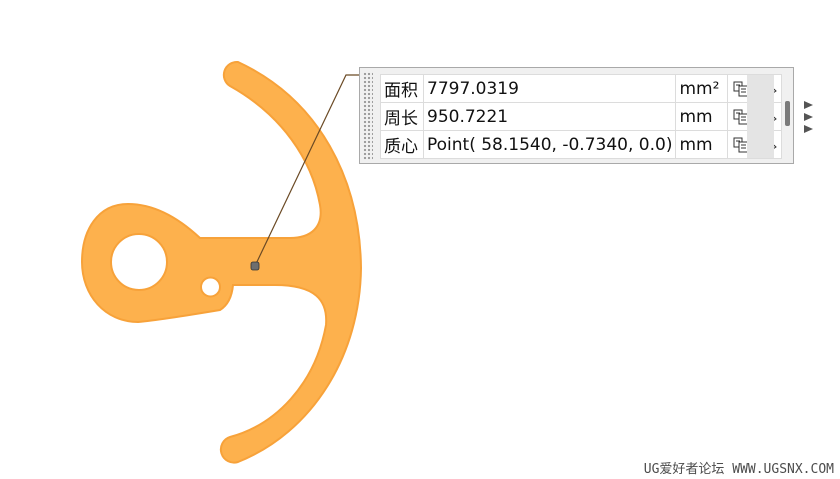 This screenshot has height=479, width=840. I want to click on perimeter-label: 周长, so click(402, 116).